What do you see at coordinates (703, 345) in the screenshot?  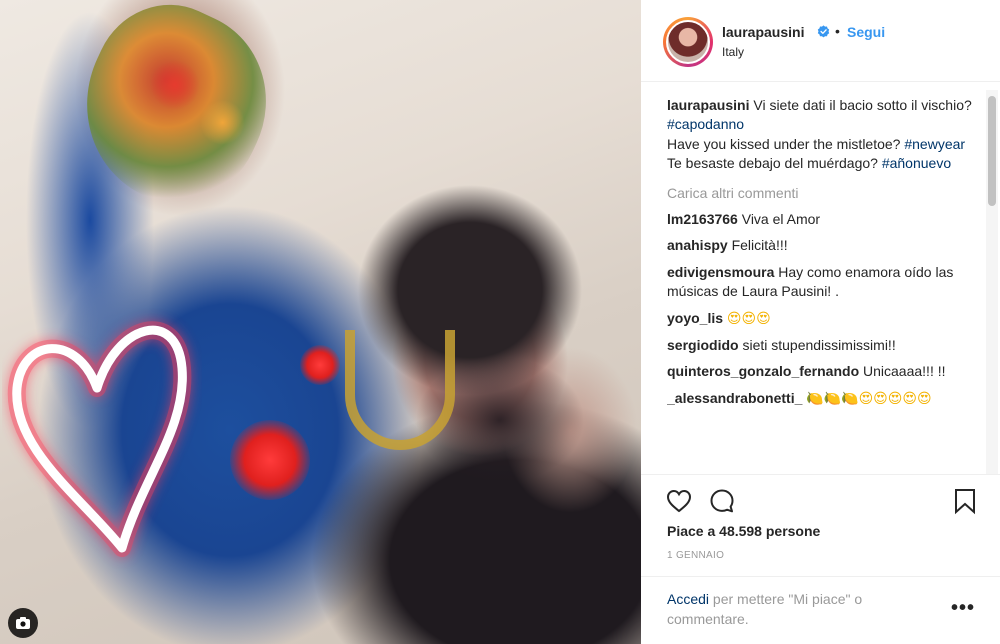 I see `comment-username: sergiodido` at bounding box center [703, 345].